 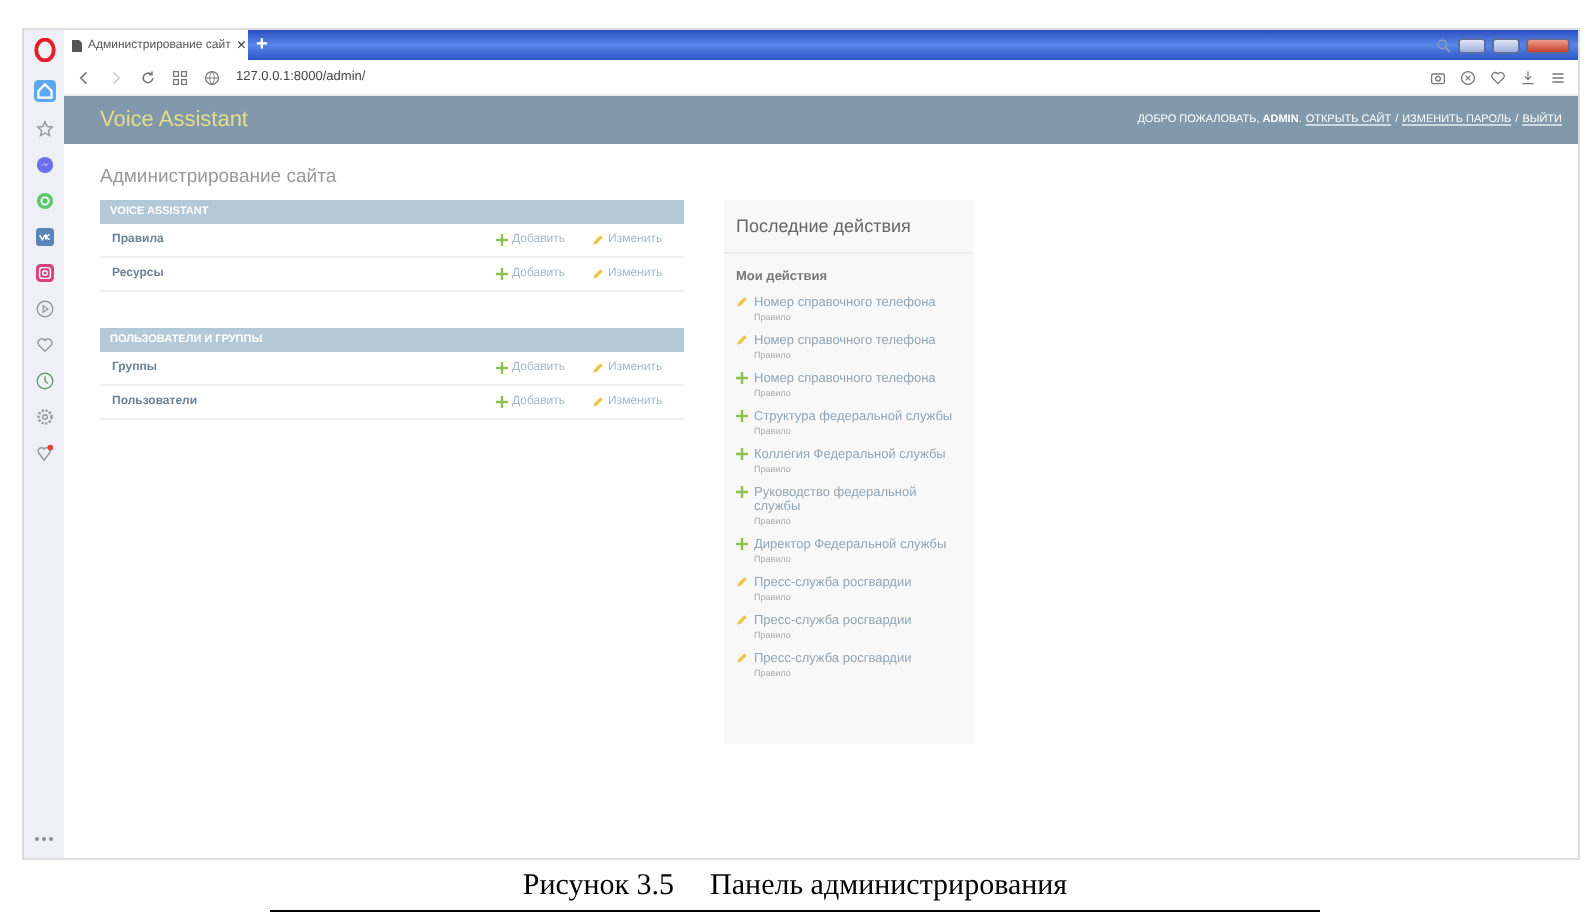 I want to click on back-icon, so click(x=84, y=77).